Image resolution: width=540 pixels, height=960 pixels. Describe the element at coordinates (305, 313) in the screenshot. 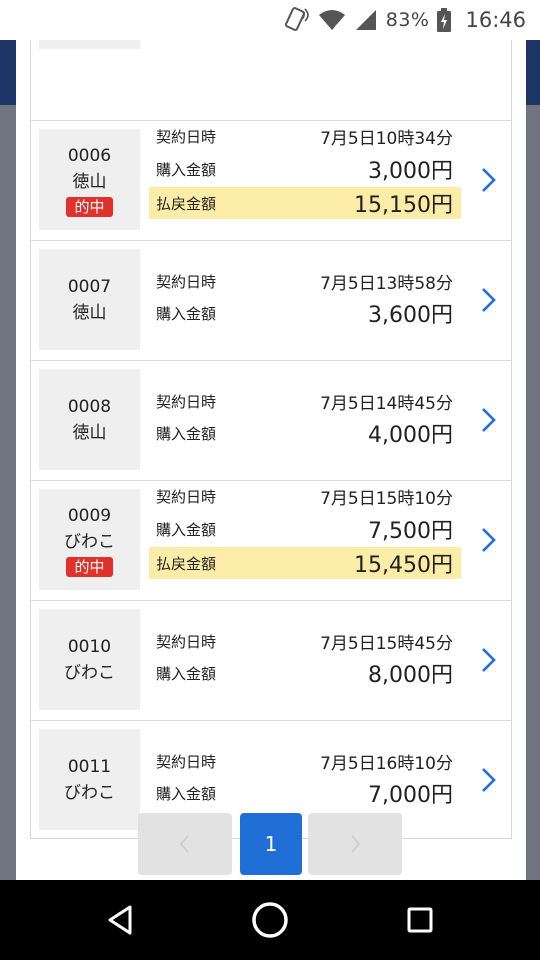

I see `purchase-amount-line: 購入金額 3,600円` at that location.